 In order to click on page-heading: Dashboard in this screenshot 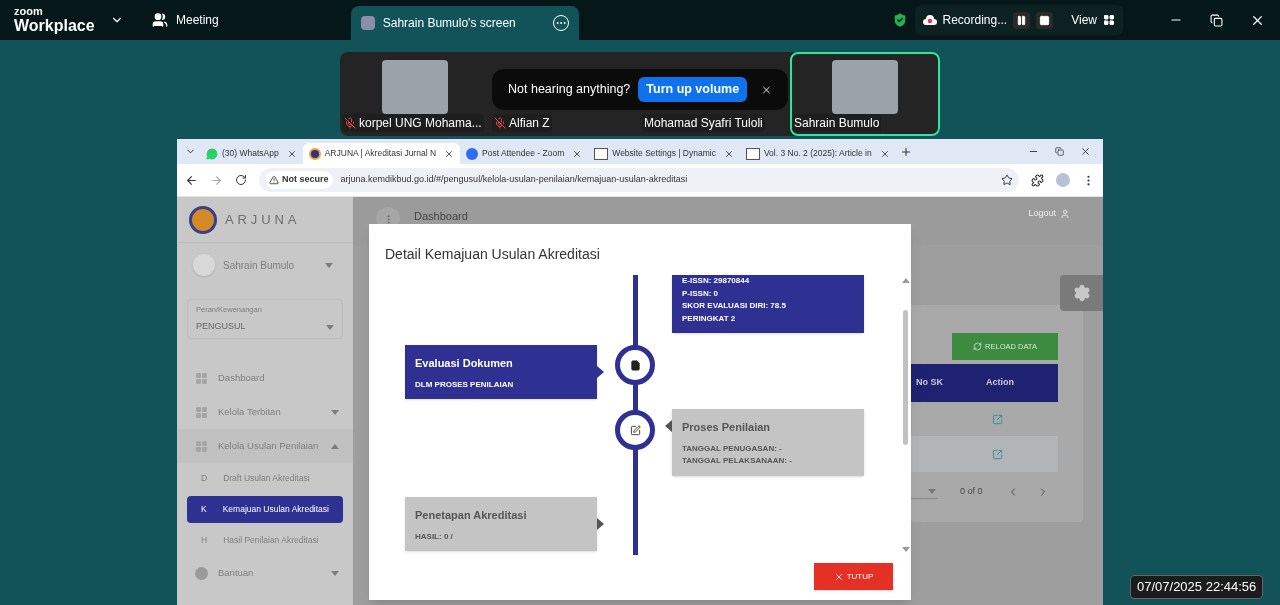, I will do `click(441, 216)`.